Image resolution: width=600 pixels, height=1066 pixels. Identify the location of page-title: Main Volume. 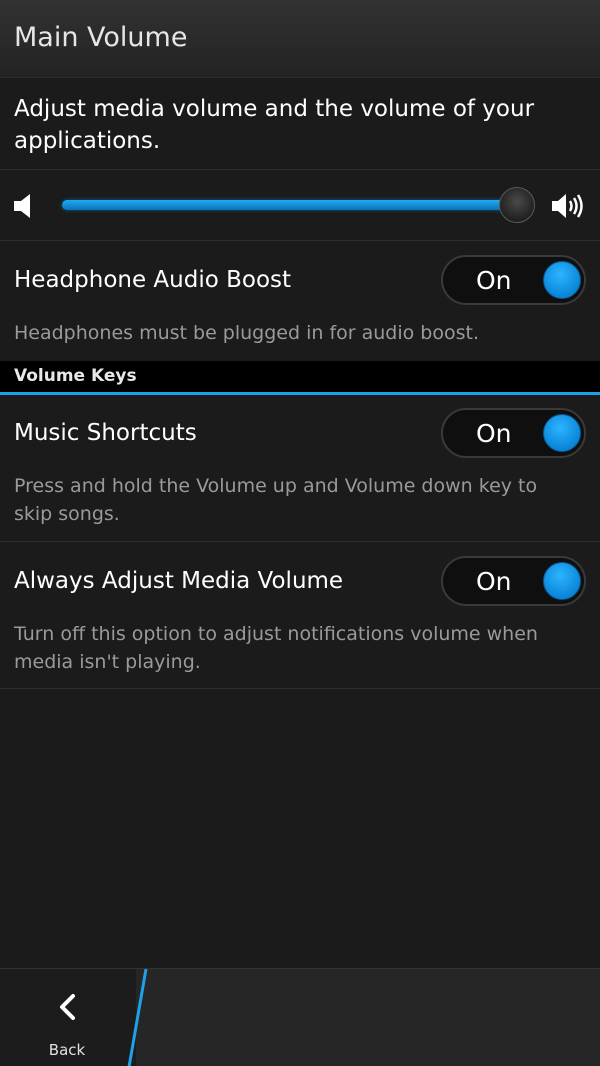
(101, 37).